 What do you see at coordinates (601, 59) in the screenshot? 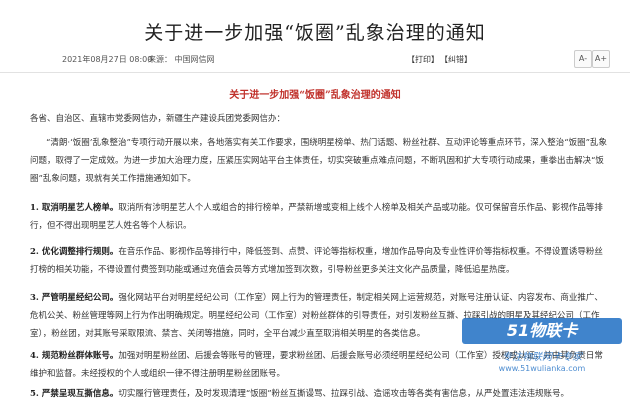
I see `font-increase-button: A+` at bounding box center [601, 59].